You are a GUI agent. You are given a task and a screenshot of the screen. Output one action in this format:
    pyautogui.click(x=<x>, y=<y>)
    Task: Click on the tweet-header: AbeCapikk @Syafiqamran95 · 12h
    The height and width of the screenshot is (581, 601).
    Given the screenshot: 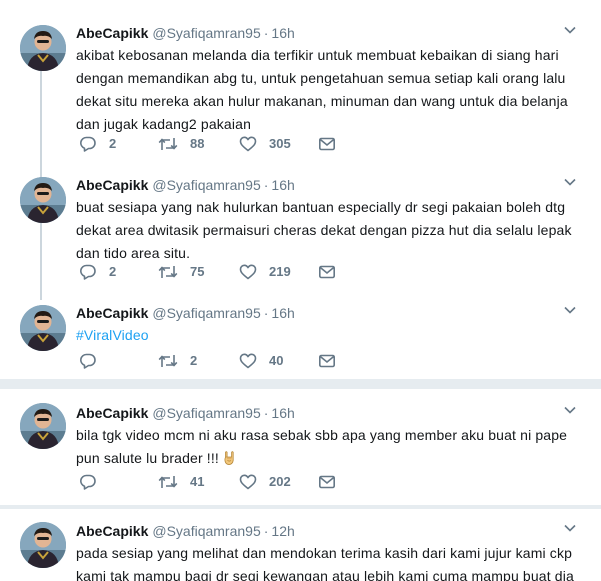 What is the action you would take?
    pyautogui.click(x=185, y=531)
    